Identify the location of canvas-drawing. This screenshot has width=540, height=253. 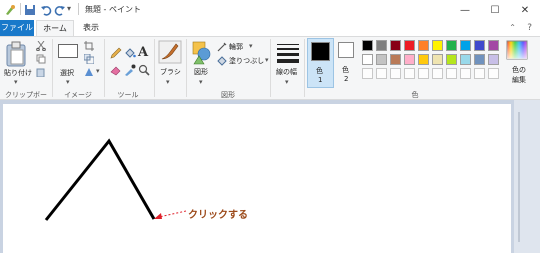
(115, 179).